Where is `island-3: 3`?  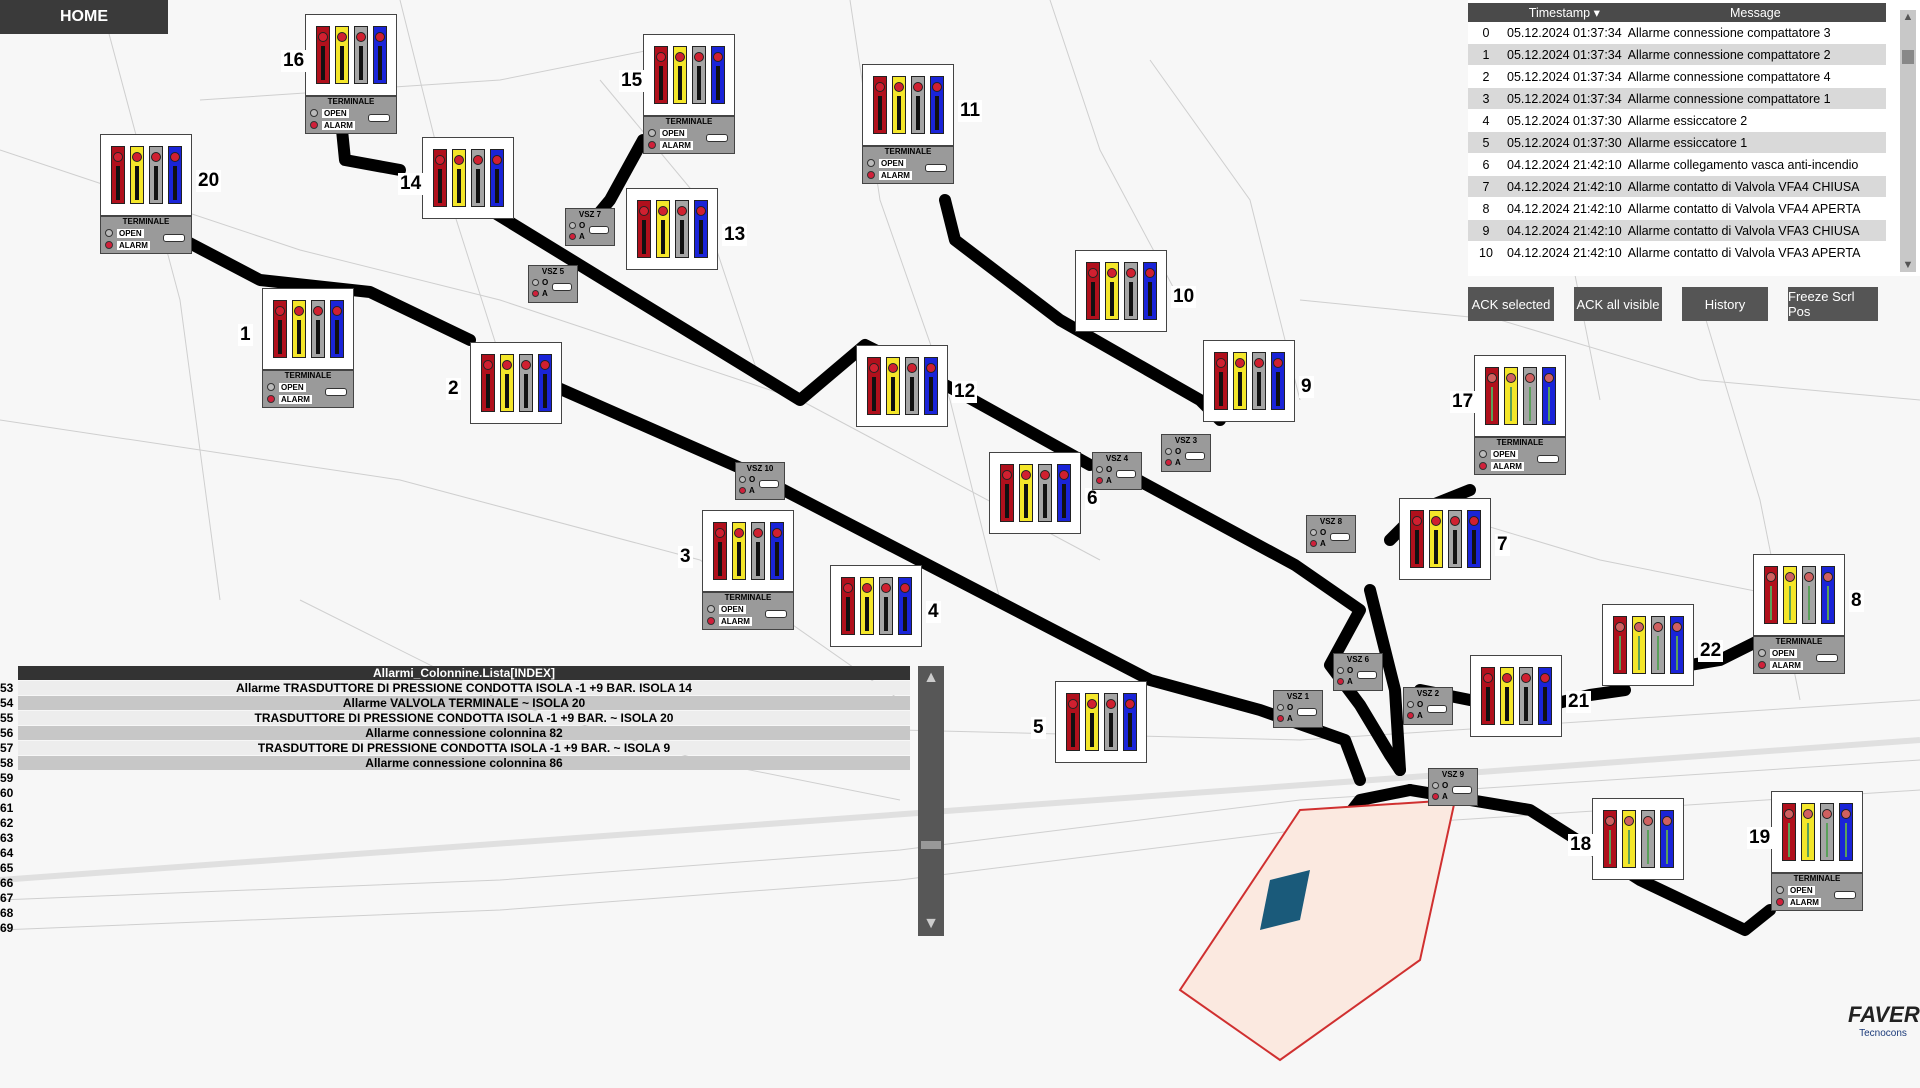
island-3: 3 is located at coordinates (736, 551).